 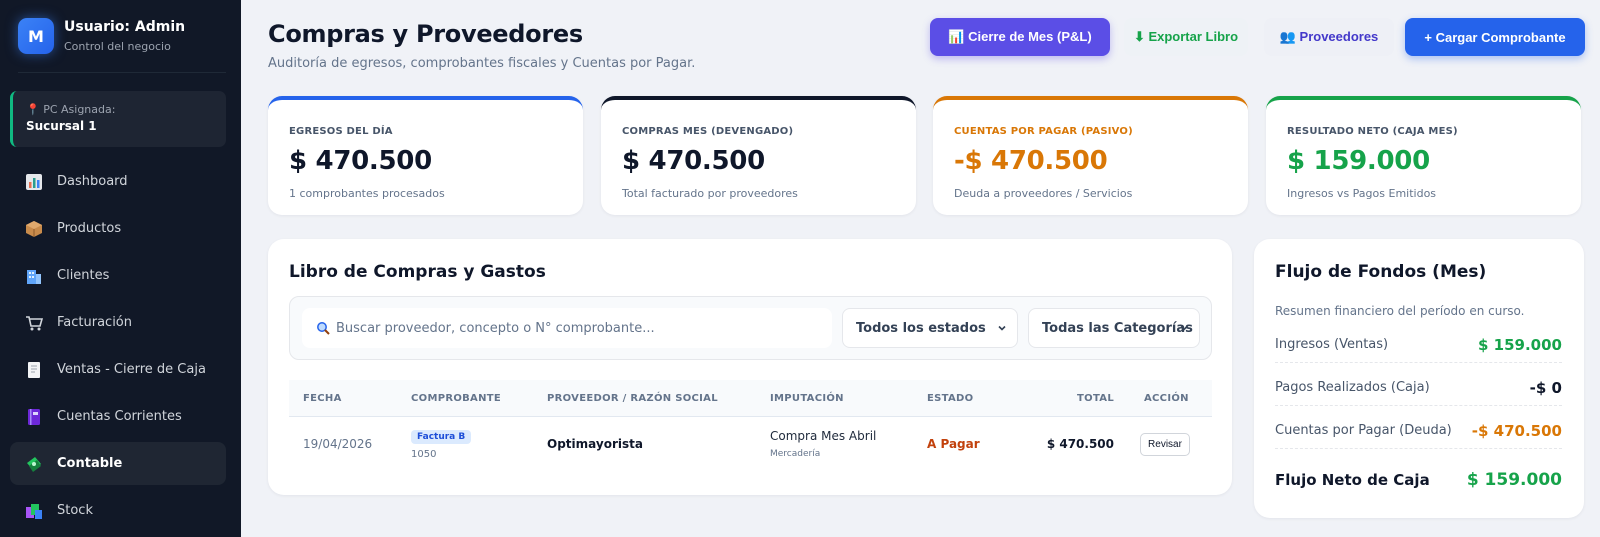 I want to click on voucher-type-badge: Factura B, so click(x=441, y=437).